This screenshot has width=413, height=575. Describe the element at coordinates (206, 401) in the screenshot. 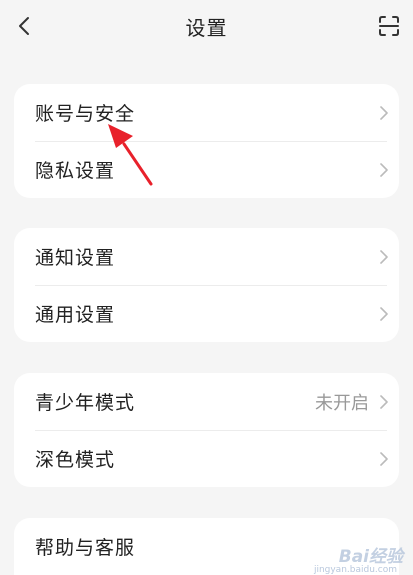

I see `row-teen-mode: 青少年模式 未开启` at that location.